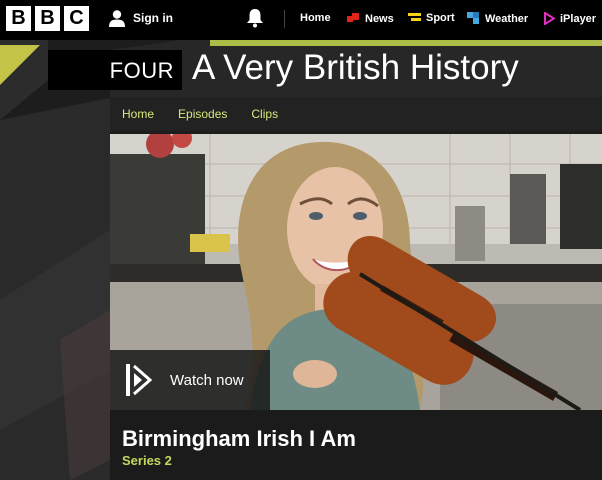 Image resolution: width=602 pixels, height=480 pixels. Describe the element at coordinates (153, 18) in the screenshot. I see `sign-in-label: Sign in` at that location.